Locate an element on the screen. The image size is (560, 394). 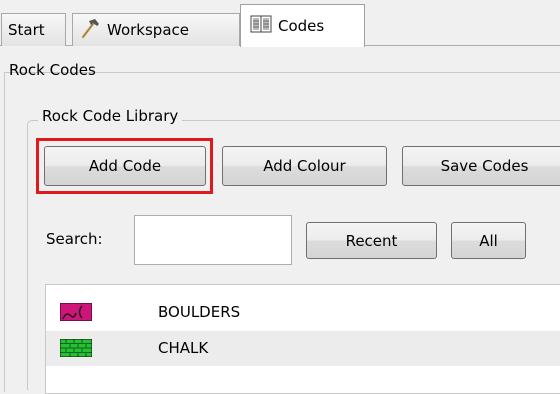
tab-start: Start is located at coordinates (33, 29).